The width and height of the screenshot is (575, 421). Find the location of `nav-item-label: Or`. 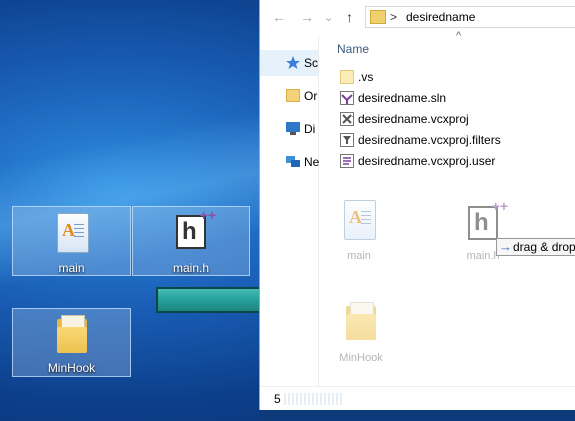

nav-item-label: Or is located at coordinates (311, 96).